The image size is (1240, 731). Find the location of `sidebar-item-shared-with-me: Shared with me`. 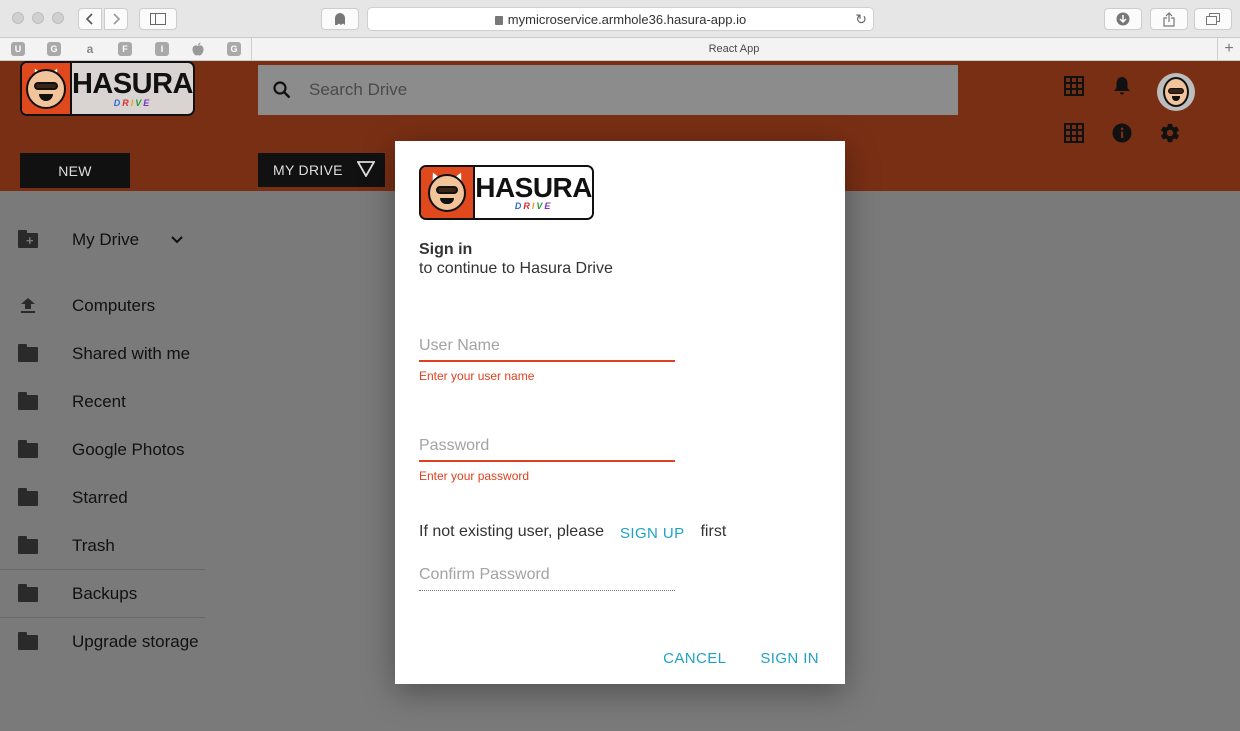

sidebar-item-shared-with-me: Shared with me is located at coordinates (102, 354).